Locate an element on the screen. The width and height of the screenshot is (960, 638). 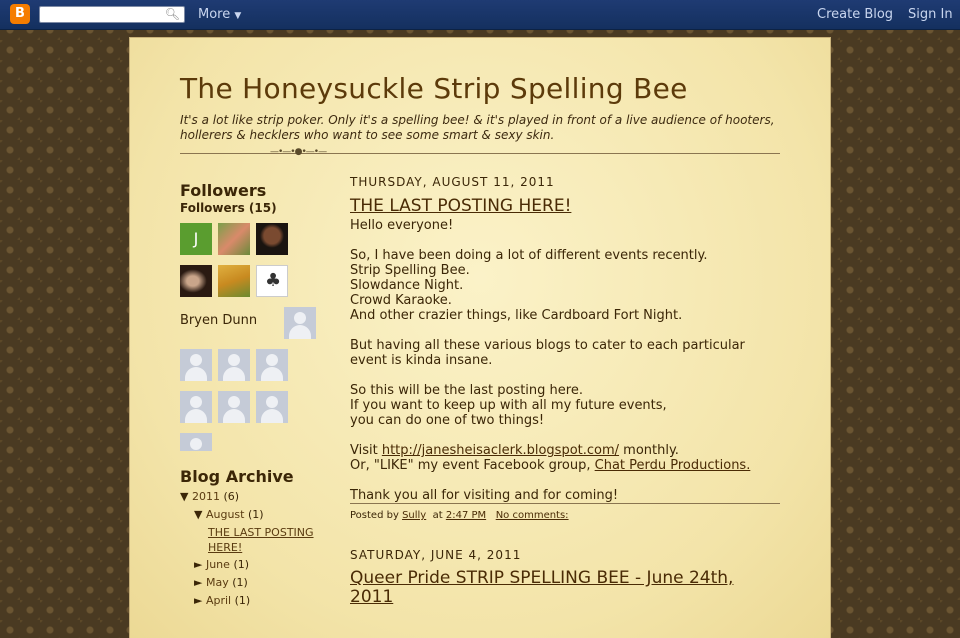
post-text: So this will be the last posting here. is located at coordinates (466, 390).